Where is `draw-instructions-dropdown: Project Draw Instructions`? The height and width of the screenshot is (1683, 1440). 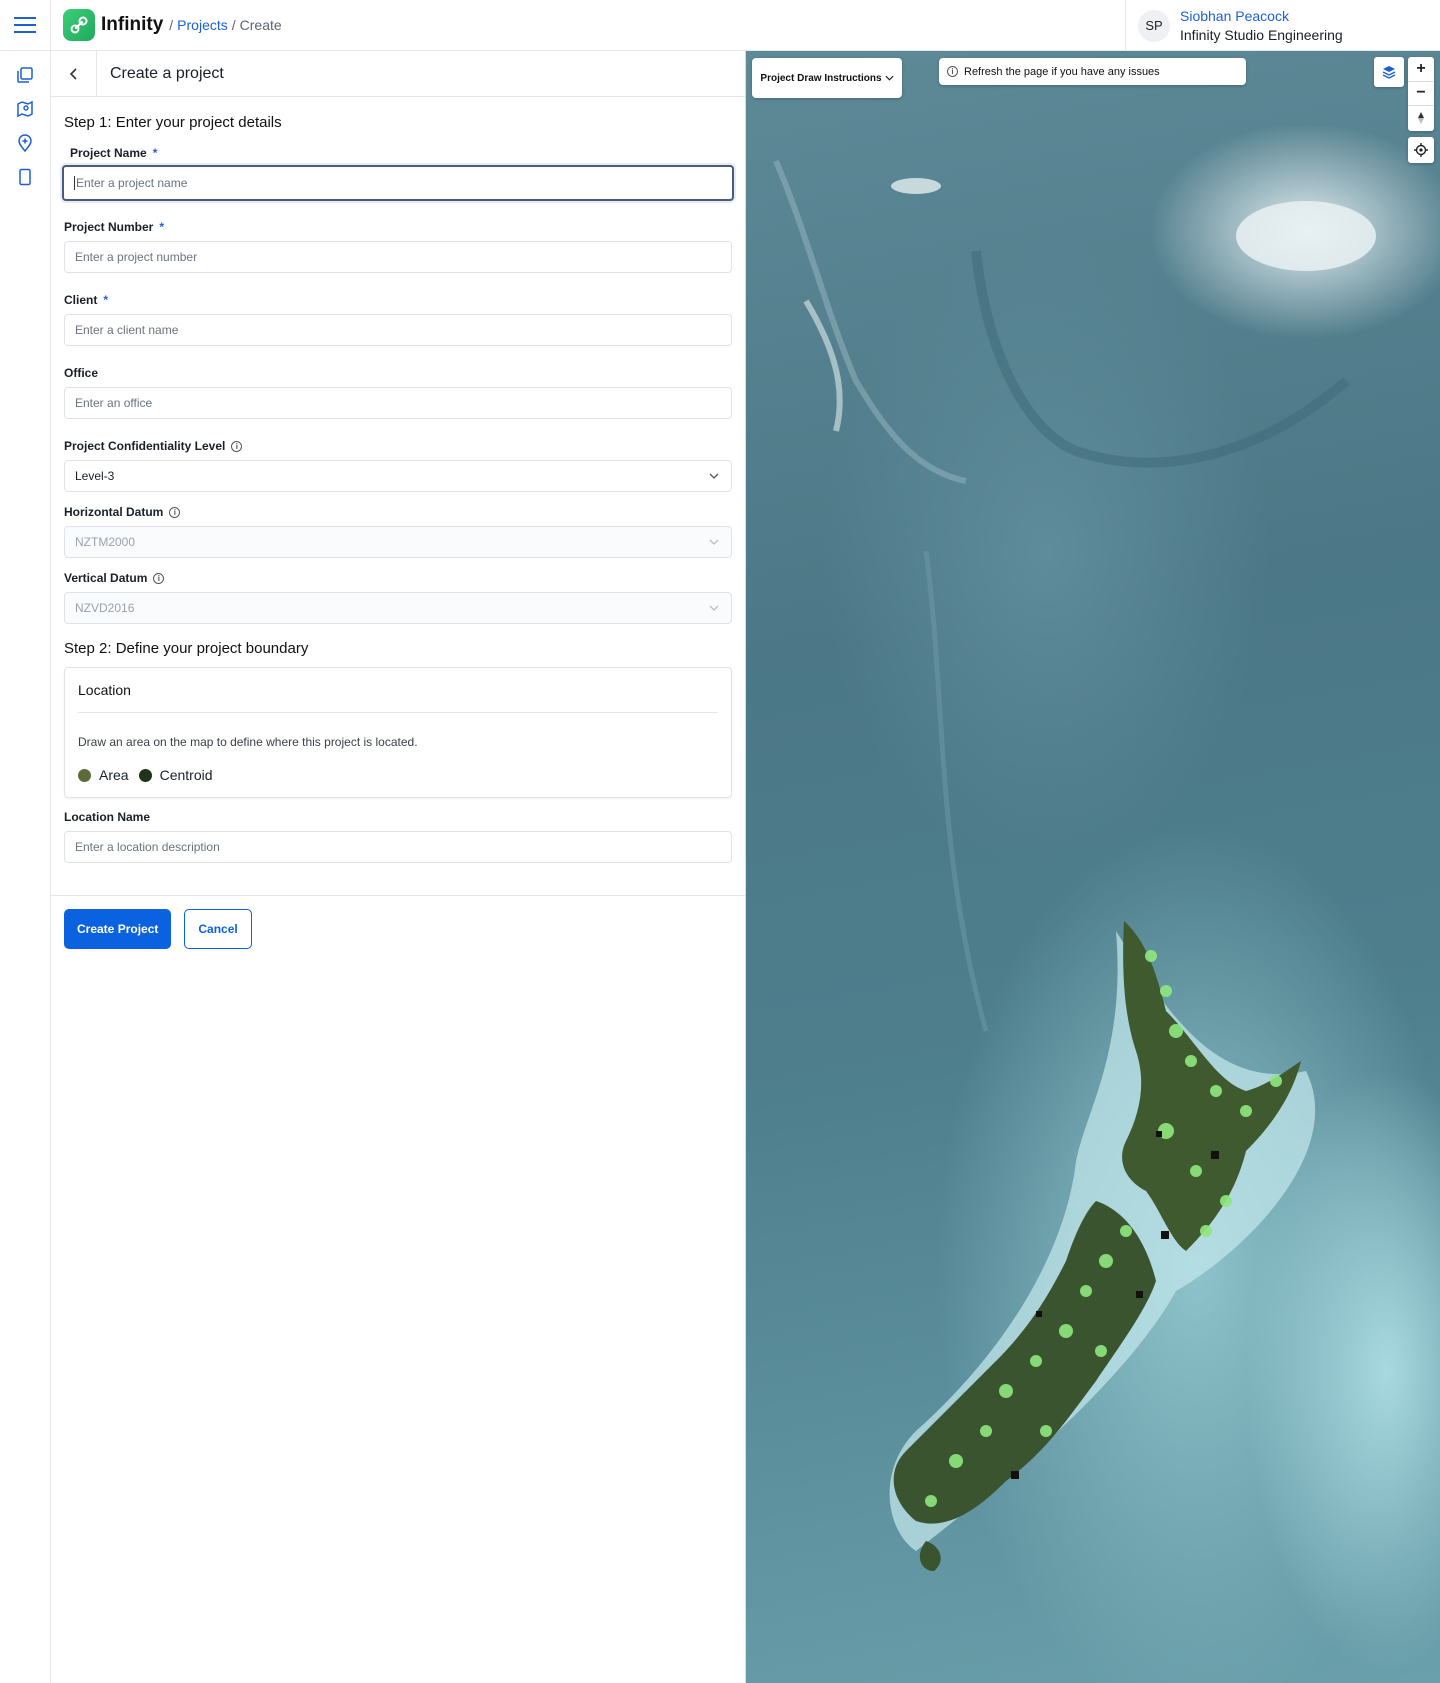
draw-instructions-dropdown: Project Draw Instructions is located at coordinates (827, 78).